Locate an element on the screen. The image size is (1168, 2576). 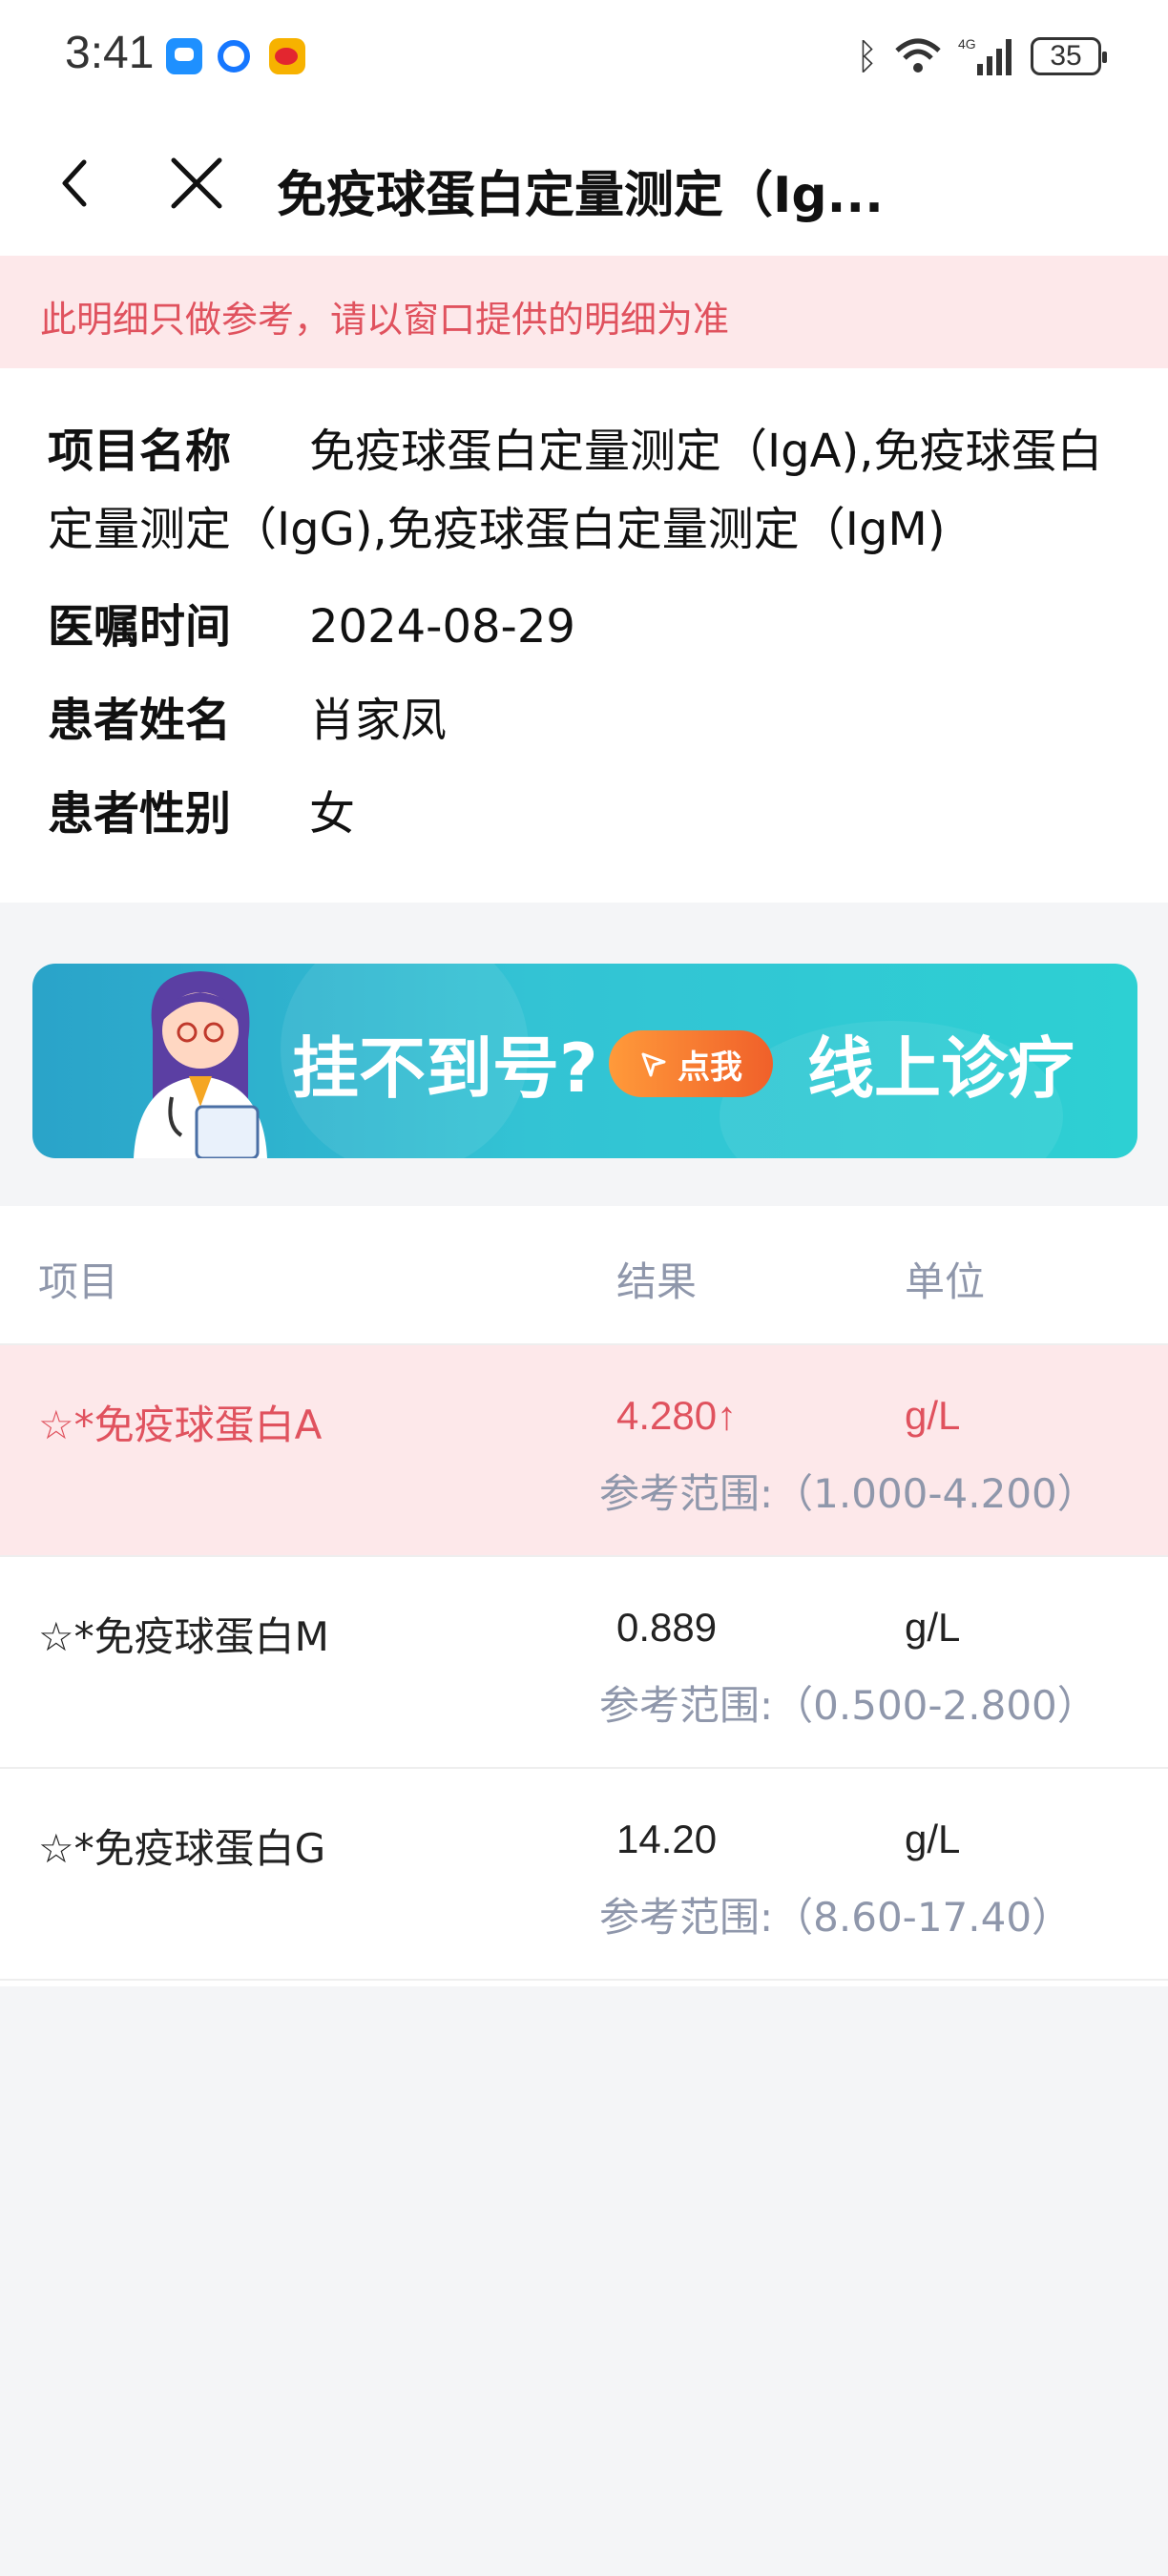
patient-gender-value: 女 is located at coordinates (332, 814).